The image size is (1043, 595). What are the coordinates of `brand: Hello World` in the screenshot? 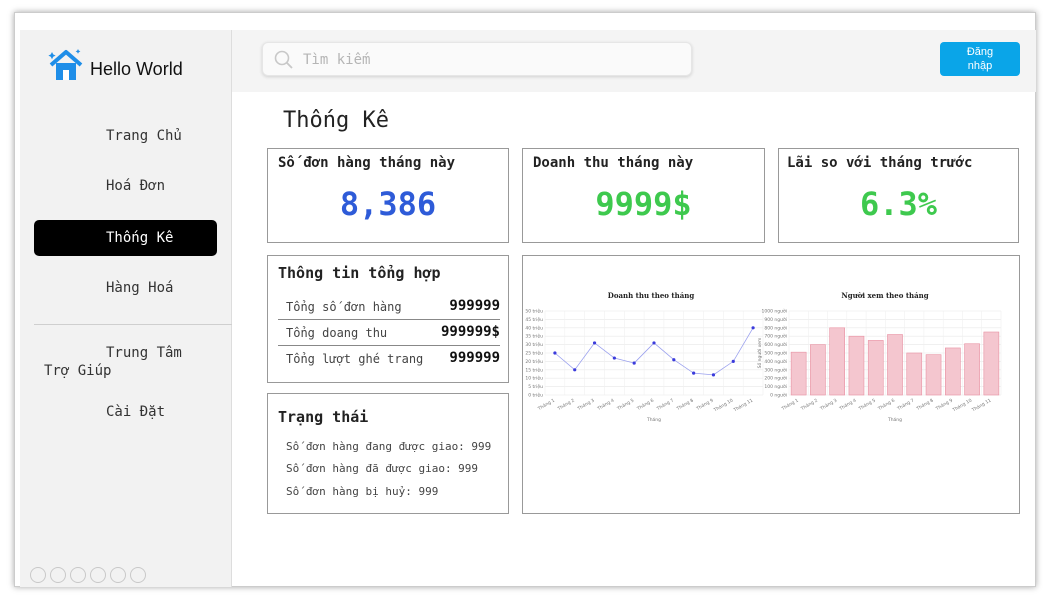 It's located at (115, 65).